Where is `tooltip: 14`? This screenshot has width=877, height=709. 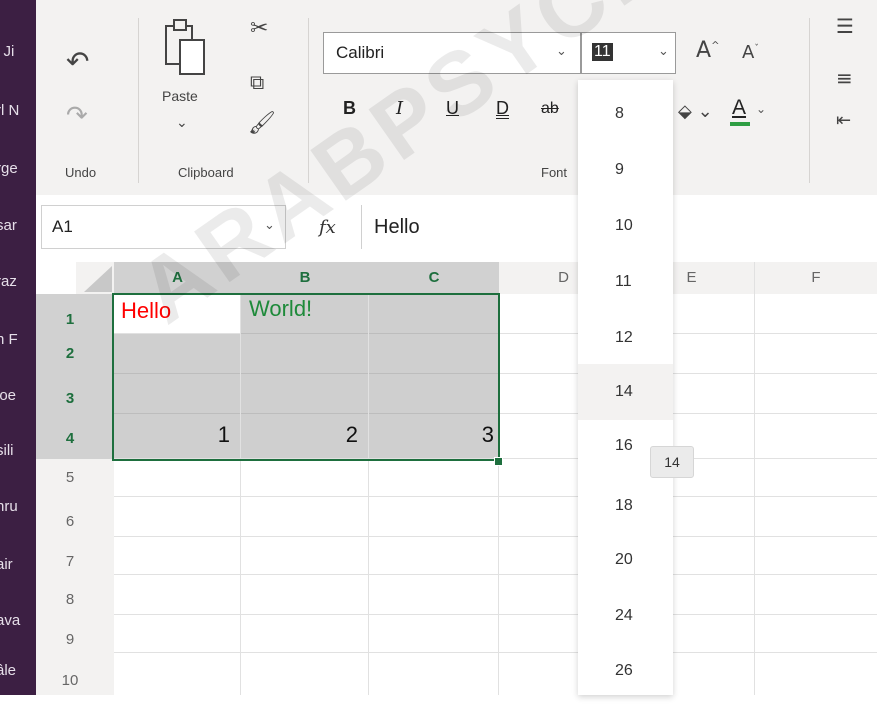
tooltip: 14 is located at coordinates (672, 462).